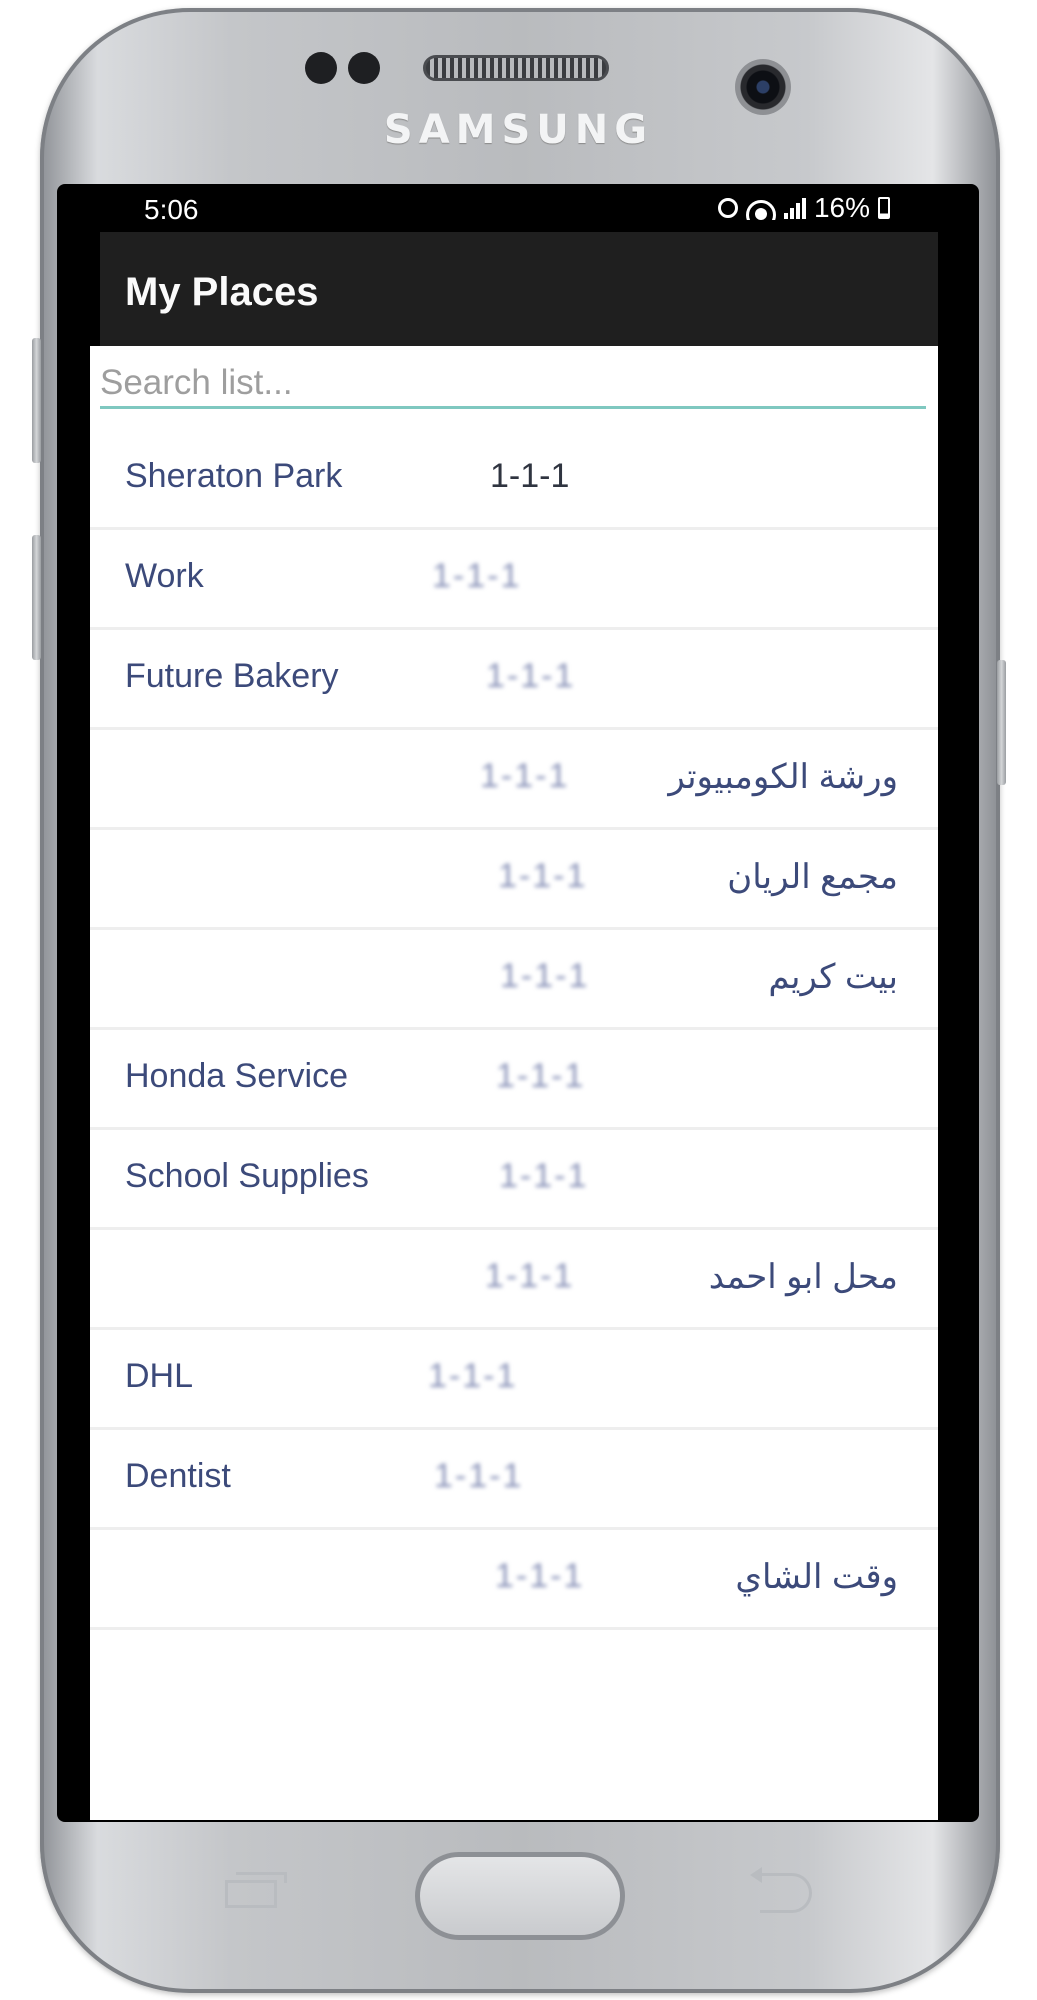  What do you see at coordinates (516, 68) in the screenshot?
I see `earpiece-speaker` at bounding box center [516, 68].